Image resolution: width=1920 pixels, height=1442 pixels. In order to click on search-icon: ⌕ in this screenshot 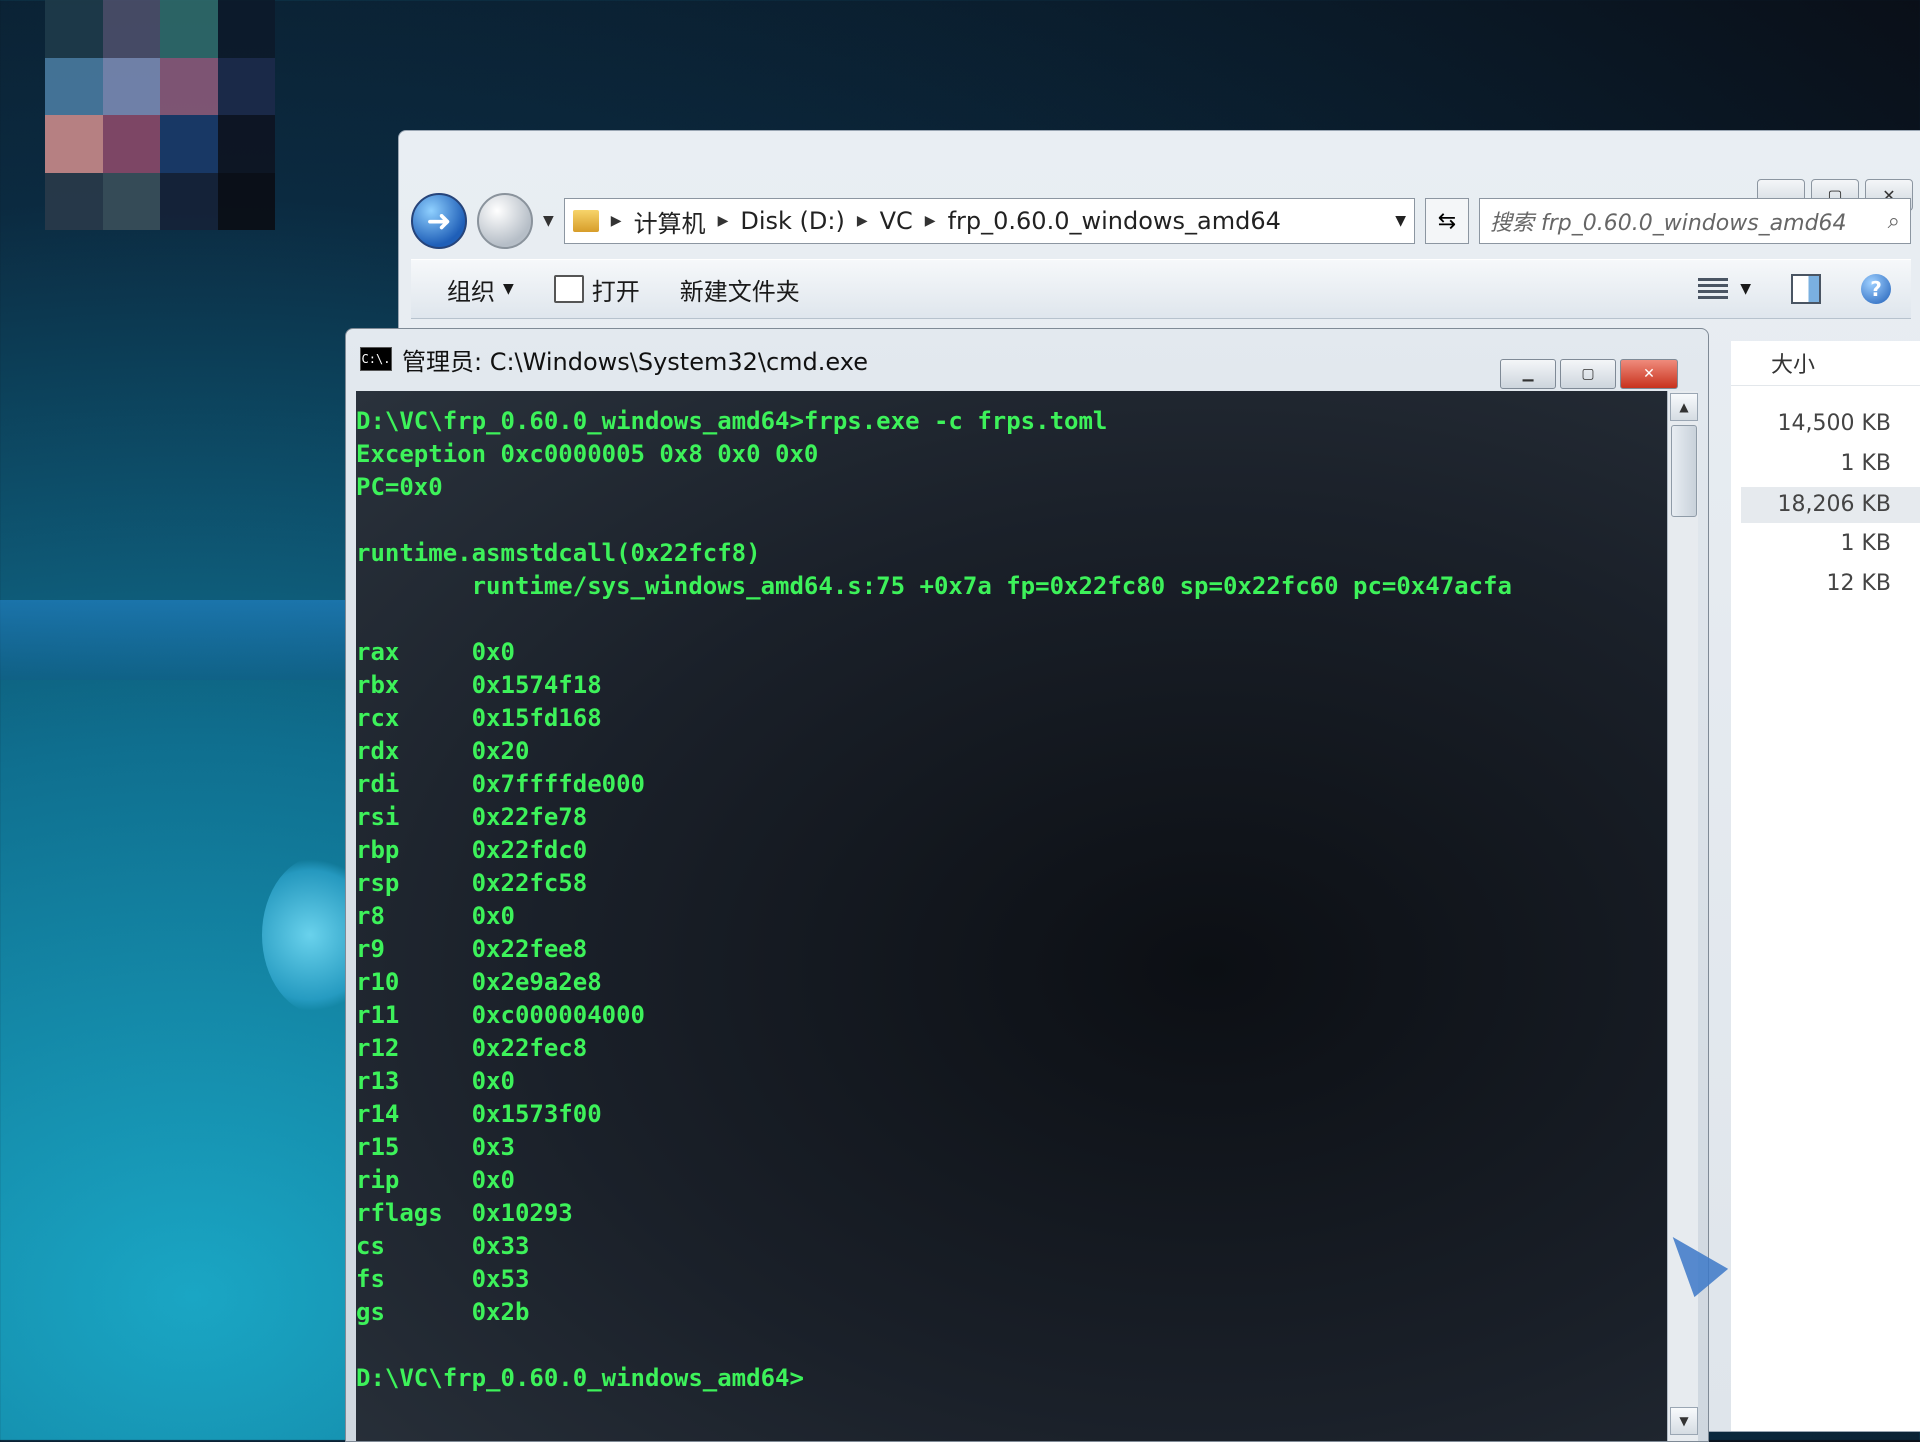, I will do `click(1893, 221)`.